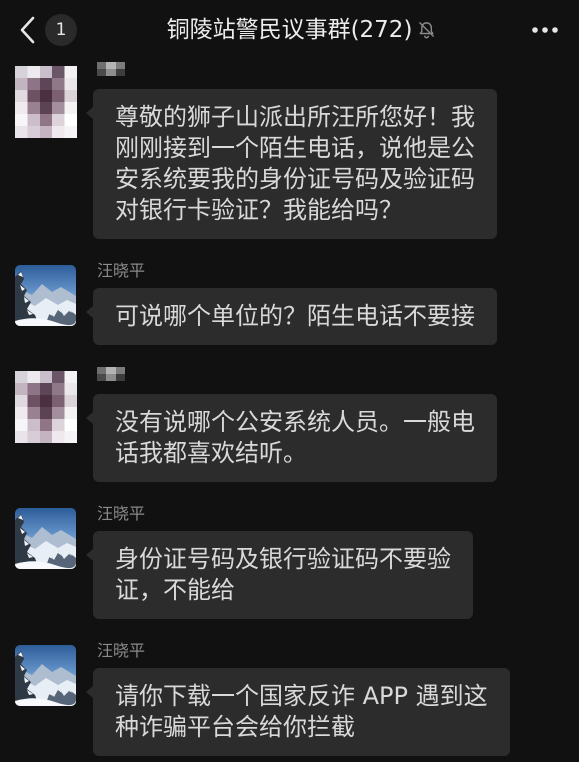 This screenshot has height=762, width=579. What do you see at coordinates (295, 179) in the screenshot?
I see `message-text-line: 安系统要我的身份证号码及验证码` at bounding box center [295, 179].